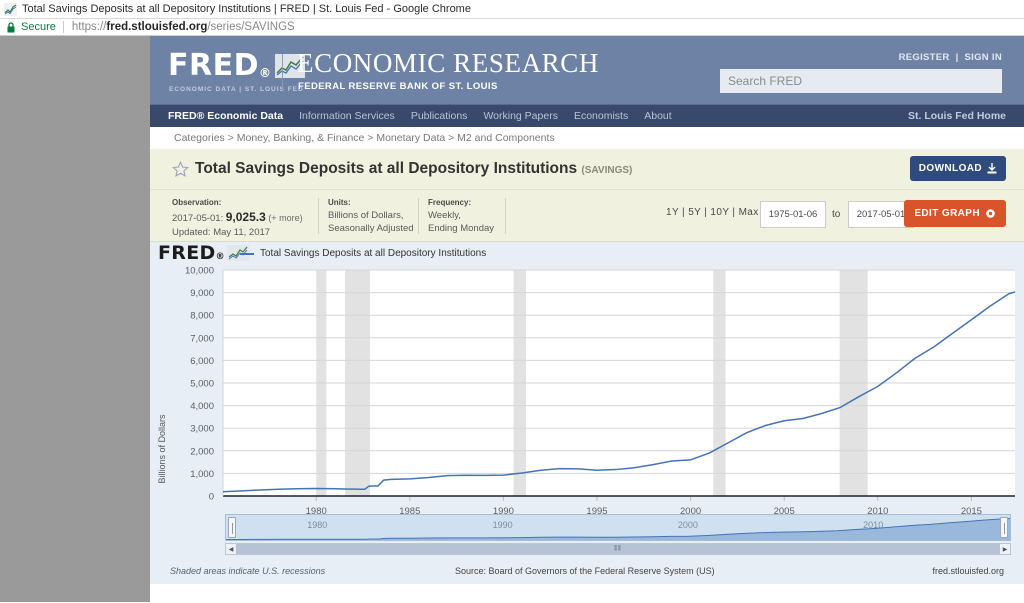 The height and width of the screenshot is (603, 1024). I want to click on nav-item-economists: Economists, so click(601, 116).